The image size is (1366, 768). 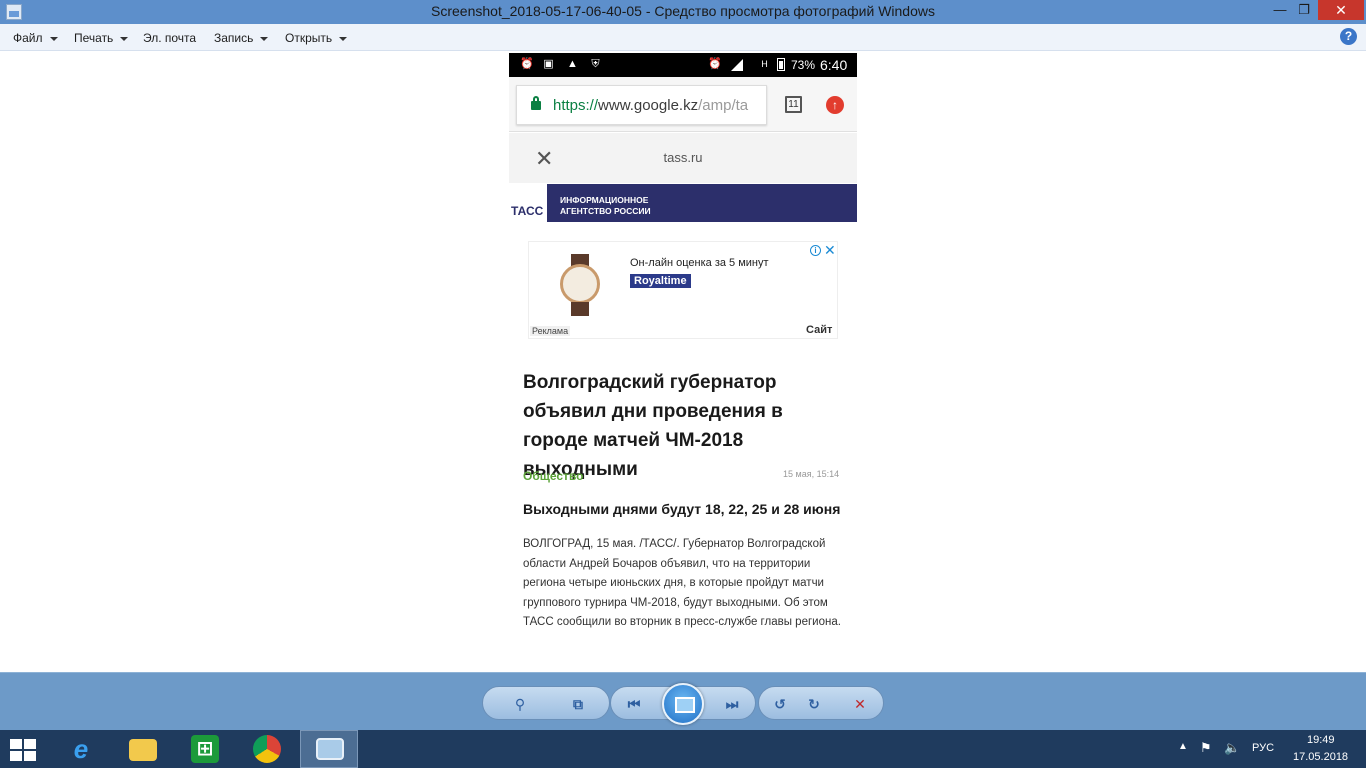 I want to click on ad-text: Он-лайн оценка за 5 минут, so click(x=699, y=263).